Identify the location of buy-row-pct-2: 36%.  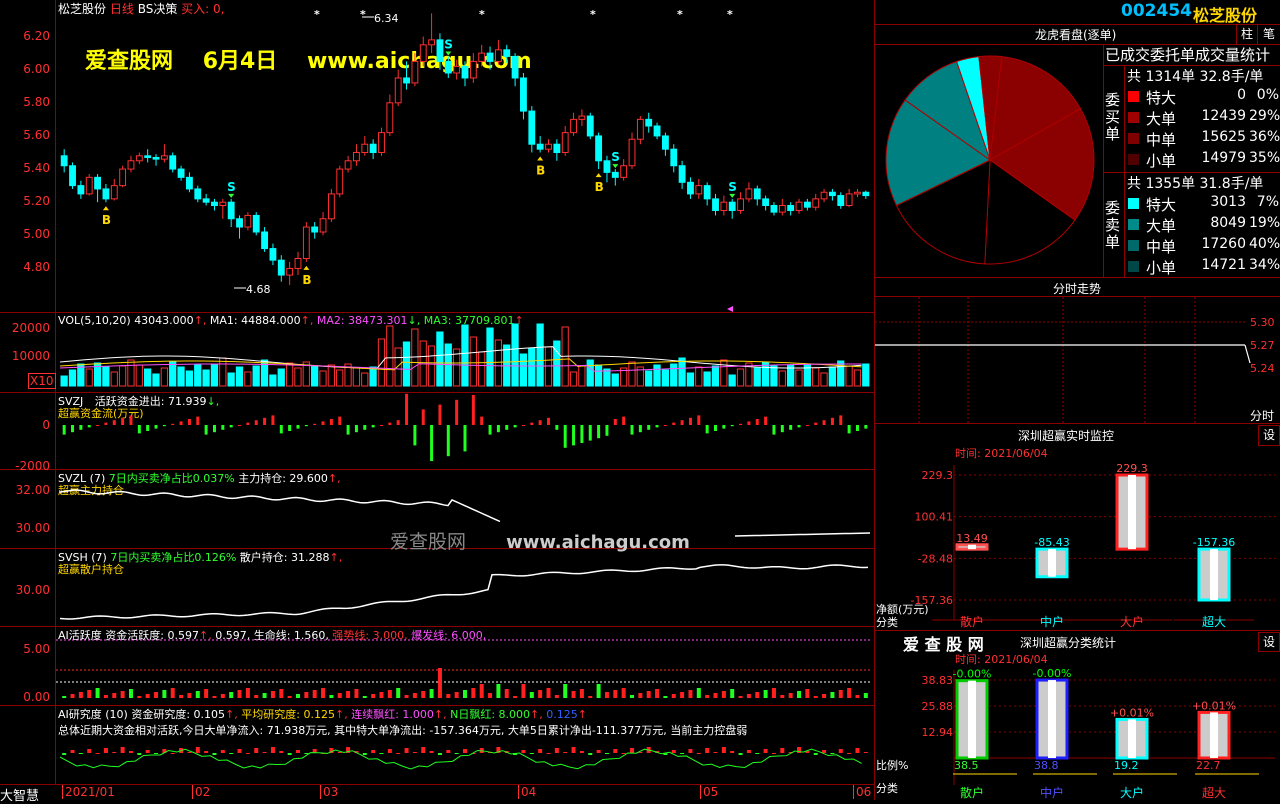
(1264, 137).